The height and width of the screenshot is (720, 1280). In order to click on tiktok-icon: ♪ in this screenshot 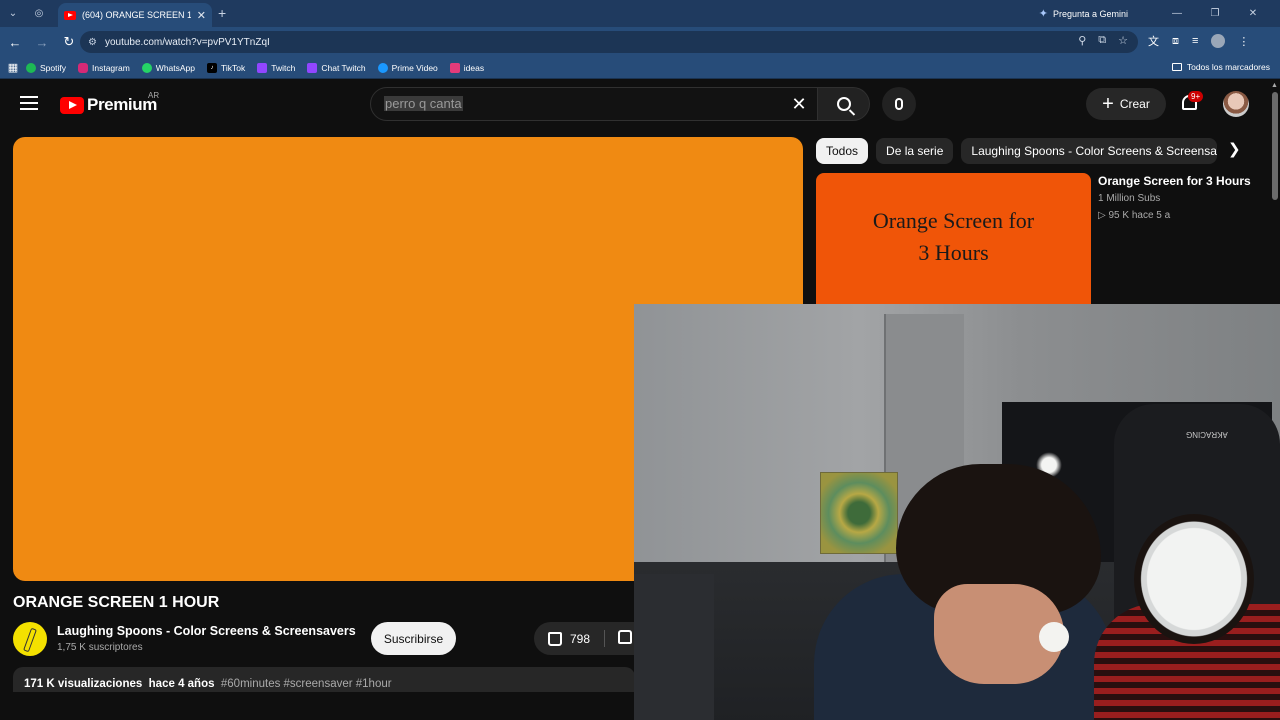, I will do `click(212, 67)`.